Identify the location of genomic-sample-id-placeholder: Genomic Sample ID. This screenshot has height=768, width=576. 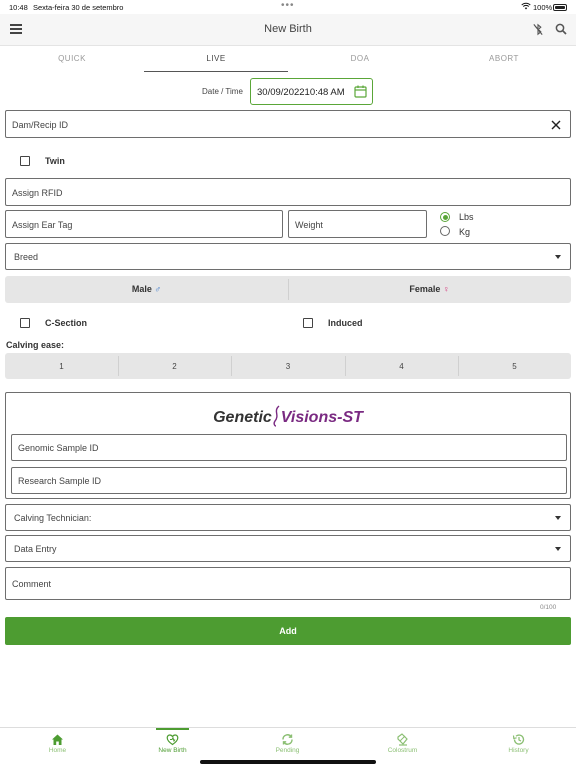
(58, 448).